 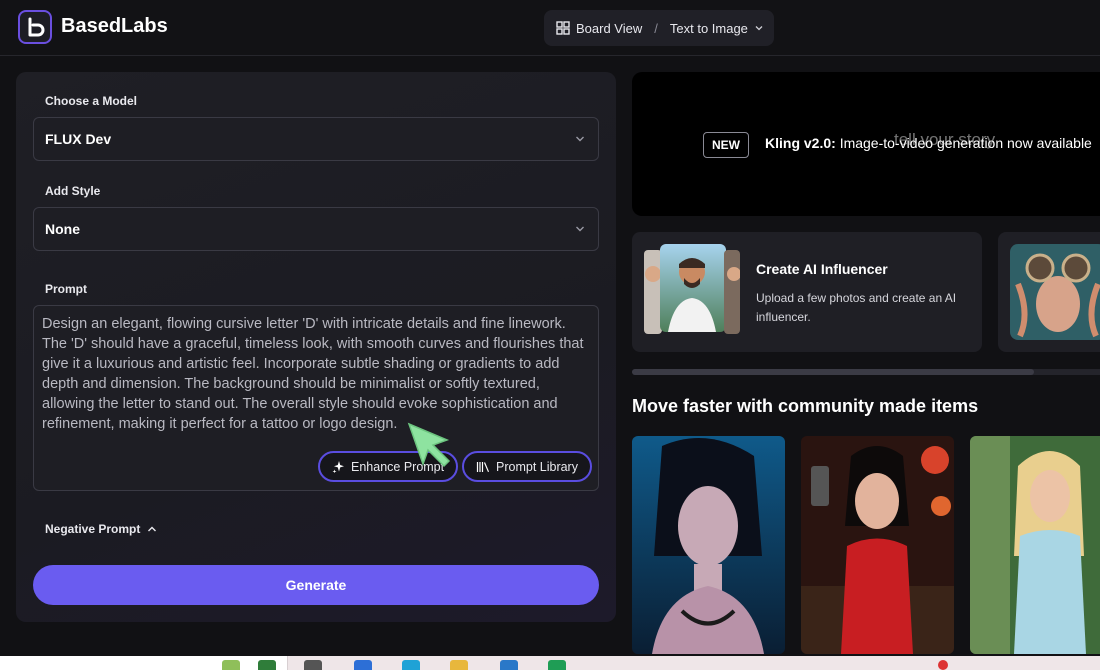 I want to click on basedlabs-logo-icon, so click(x=35, y=27).